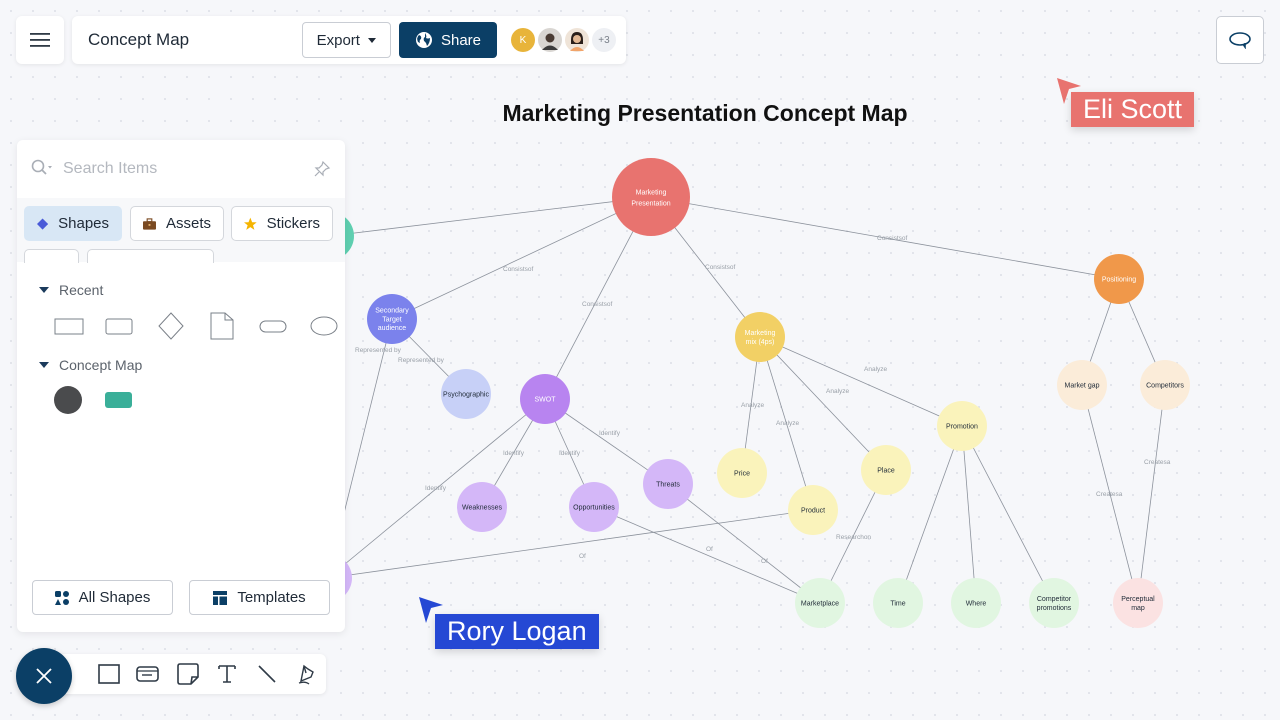  What do you see at coordinates (707, 555) in the screenshot?
I see `edge-opp-marketplace` at bounding box center [707, 555].